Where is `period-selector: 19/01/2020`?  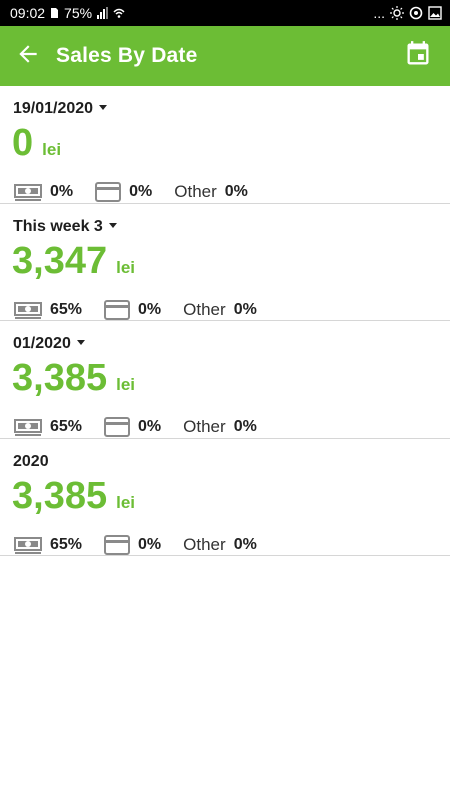
period-selector: 19/01/2020 is located at coordinates (60, 109).